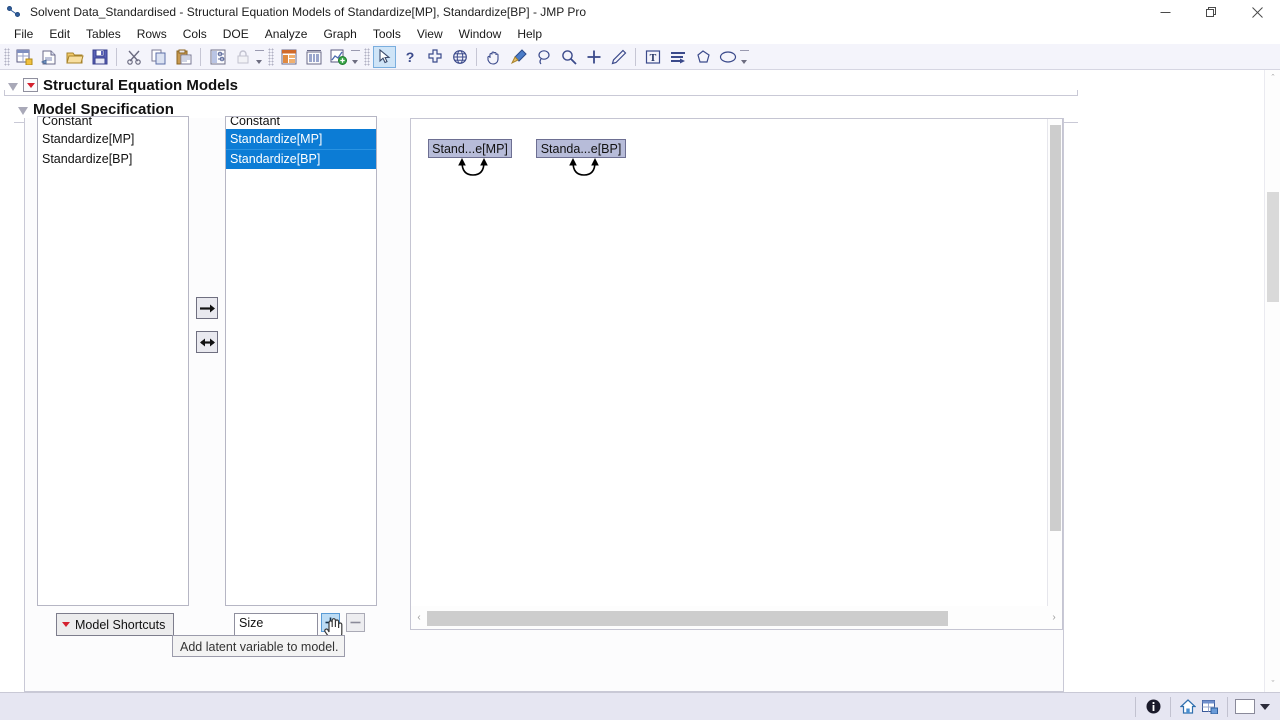  I want to click on menu-item-cols: Cols, so click(195, 34).